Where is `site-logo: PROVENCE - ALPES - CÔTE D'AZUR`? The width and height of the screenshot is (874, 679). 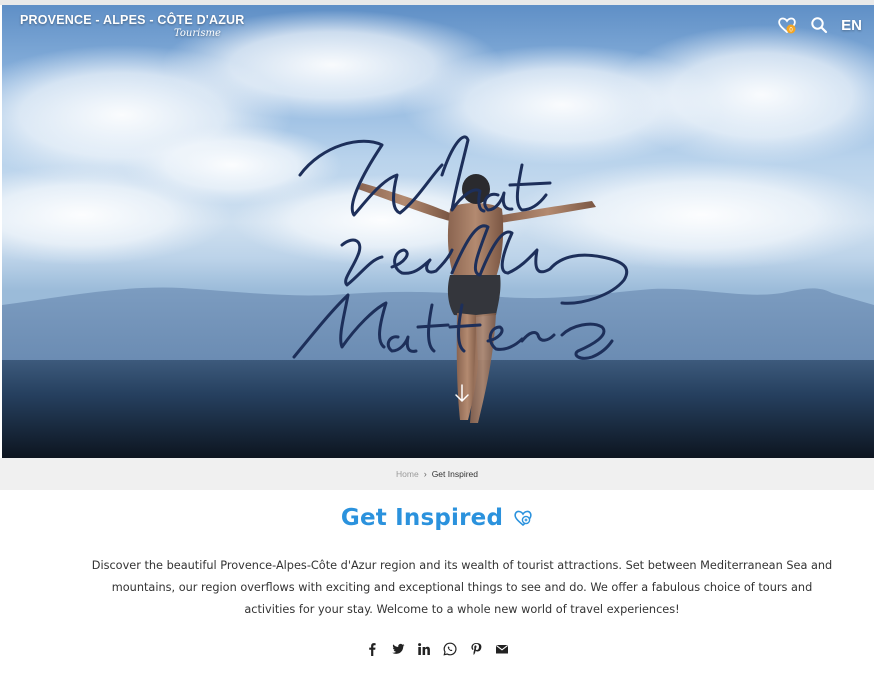 site-logo: PROVENCE - ALPES - CÔTE D'AZUR is located at coordinates (132, 20).